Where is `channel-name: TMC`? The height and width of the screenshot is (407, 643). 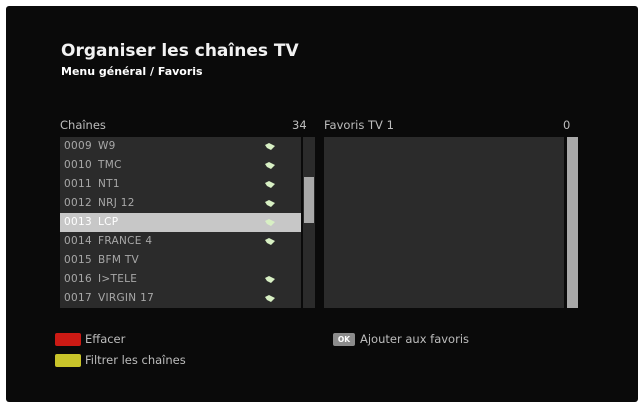
channel-name: TMC is located at coordinates (110, 165).